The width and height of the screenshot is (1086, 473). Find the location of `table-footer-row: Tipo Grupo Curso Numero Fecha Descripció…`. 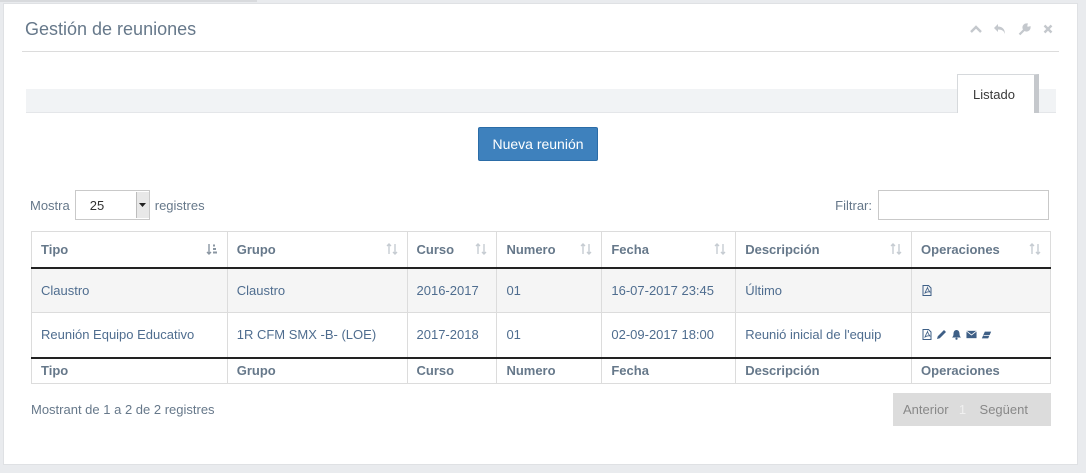

table-footer-row: Tipo Grupo Curso Numero Fecha Descripció… is located at coordinates (541, 370).